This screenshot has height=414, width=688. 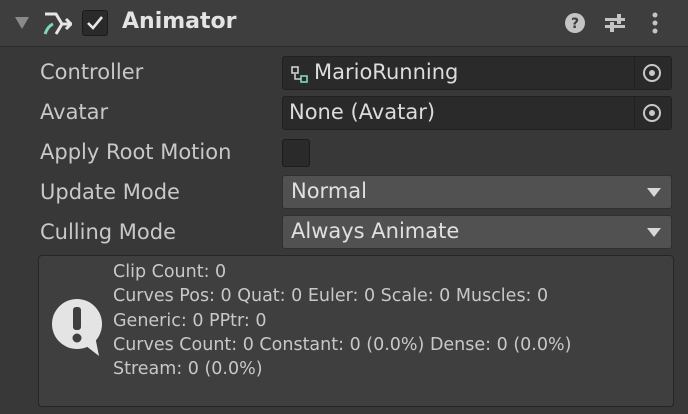 I want to click on update-mode-dropdown: Normal, so click(x=477, y=192).